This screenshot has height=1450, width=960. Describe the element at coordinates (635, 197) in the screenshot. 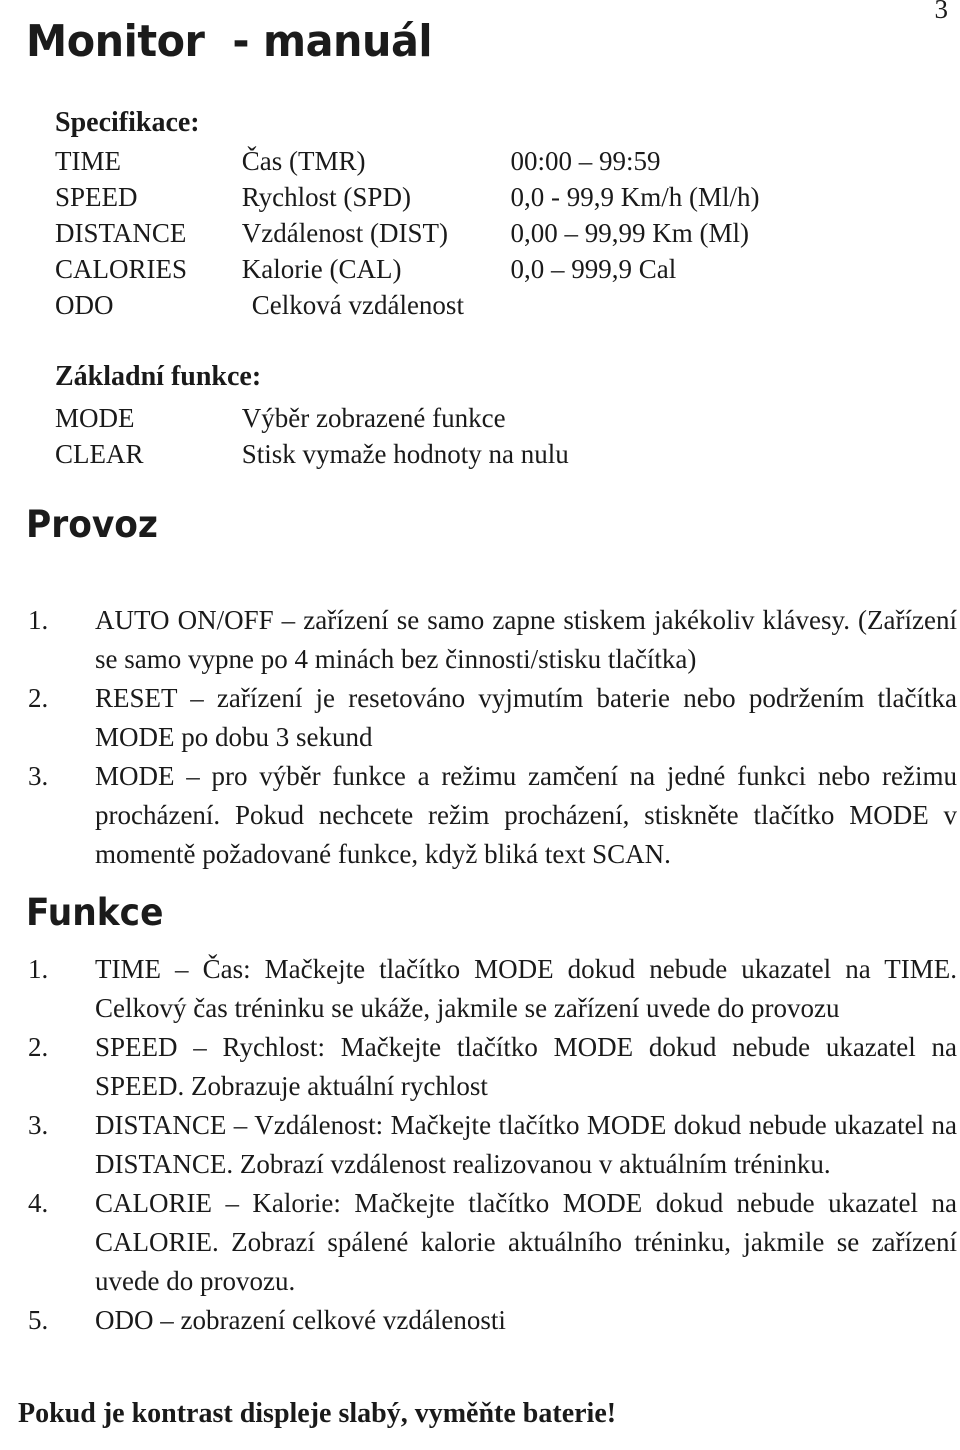

I see `spec-range: 0,0 - 99,9 Km/h (Ml/h)` at that location.